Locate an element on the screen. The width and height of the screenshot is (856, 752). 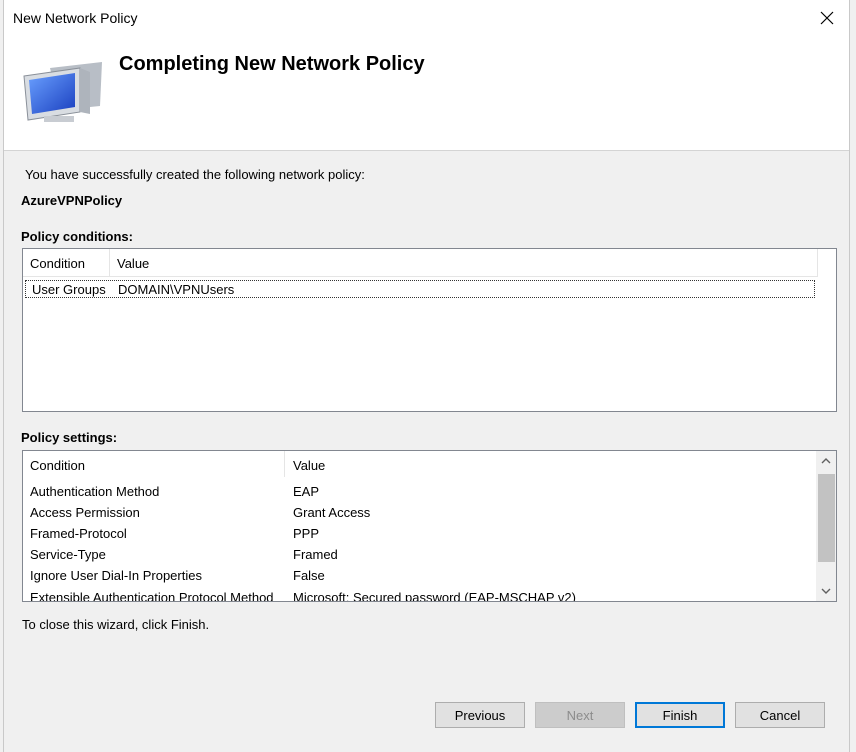
scroll-up-button is located at coordinates (826, 461).